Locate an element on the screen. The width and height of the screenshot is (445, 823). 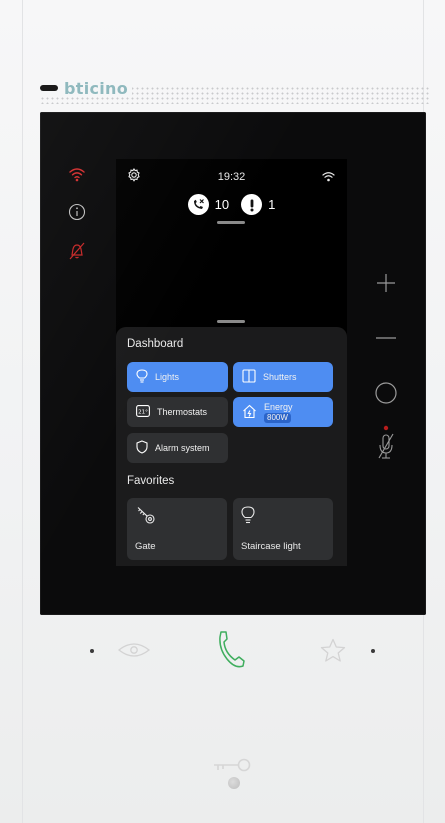
energy-value: 800W is located at coordinates (277, 417).